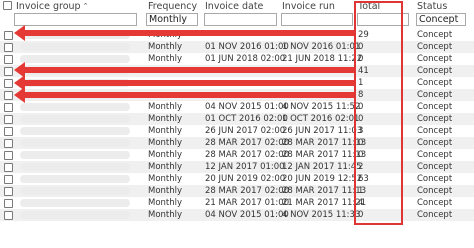  What do you see at coordinates (247, 47) in the screenshot?
I see `invoice-date-cell: 01 NOV 2016 01:00` at bounding box center [247, 47].